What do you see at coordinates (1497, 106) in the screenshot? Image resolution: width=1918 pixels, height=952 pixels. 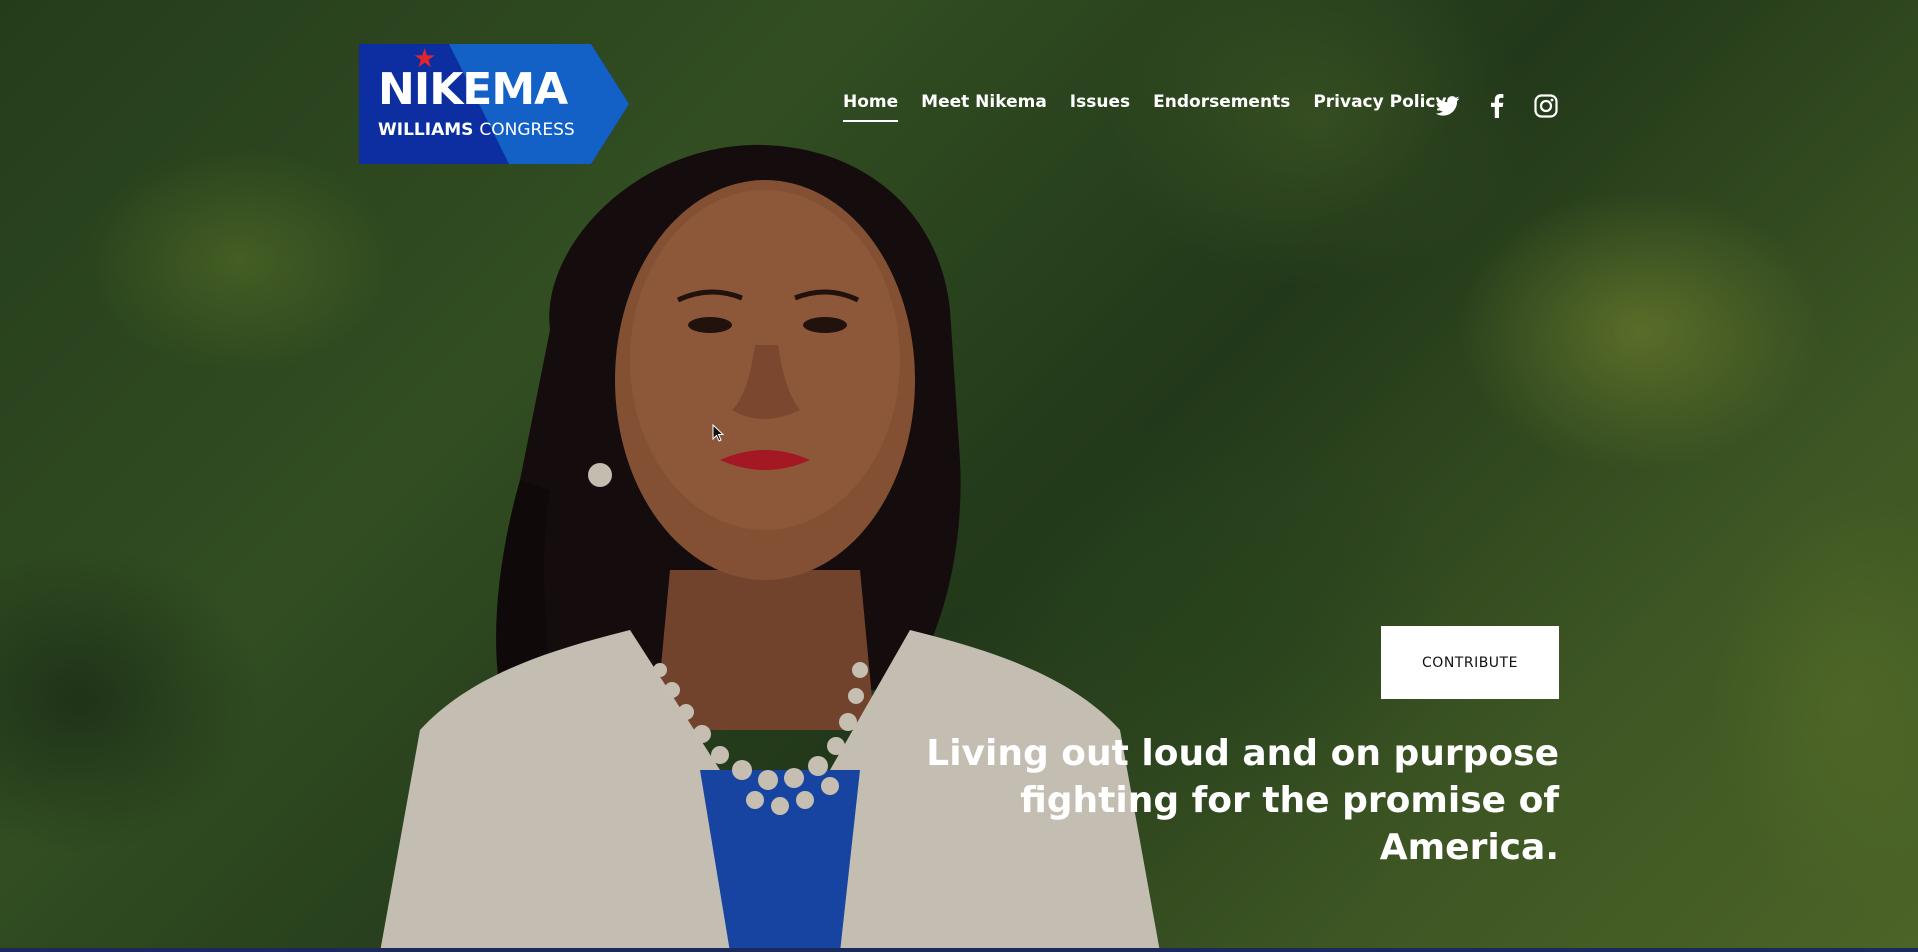 I see `facebook-icon` at bounding box center [1497, 106].